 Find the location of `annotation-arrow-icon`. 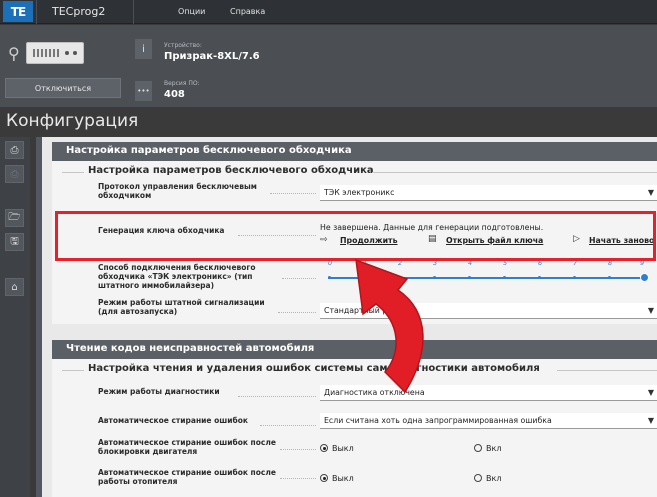

annotation-arrow-icon is located at coordinates (389, 326).